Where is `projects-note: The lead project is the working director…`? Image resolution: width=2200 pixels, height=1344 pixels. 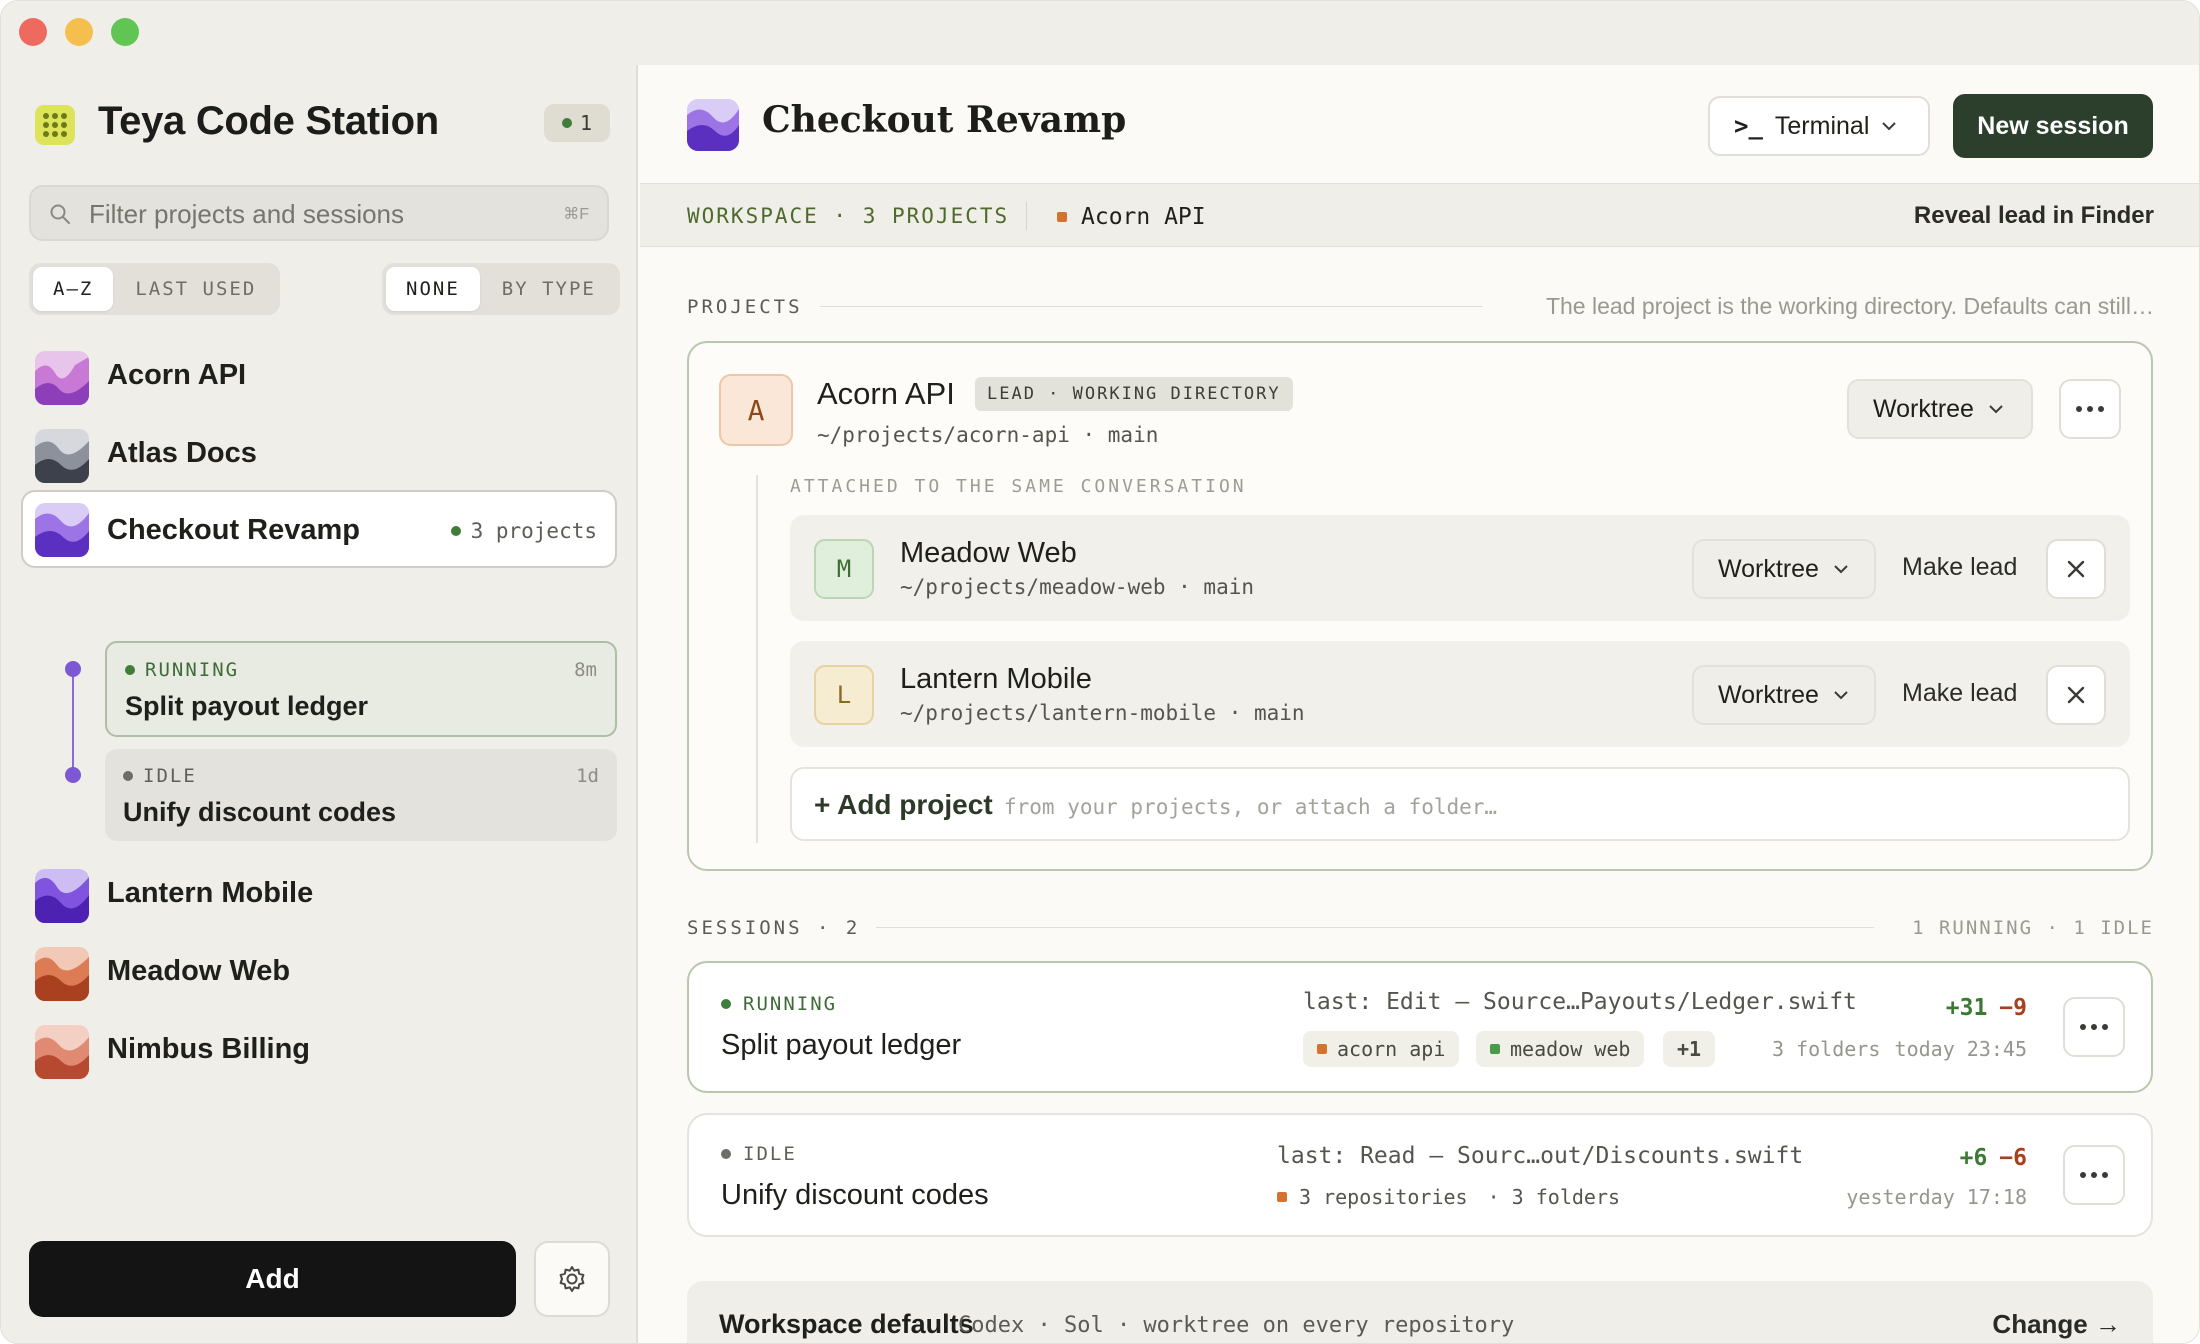
projects-note: The lead project is the working director… is located at coordinates (1849, 306).